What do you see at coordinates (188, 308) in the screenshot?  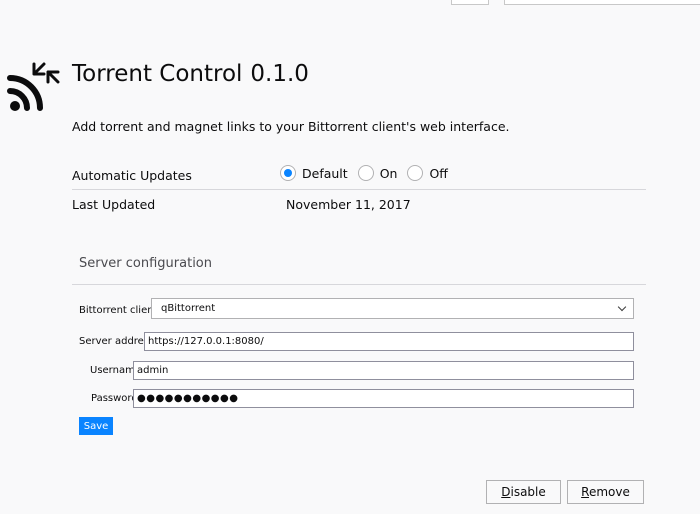 I see `client-select-value: qBittorrent` at bounding box center [188, 308].